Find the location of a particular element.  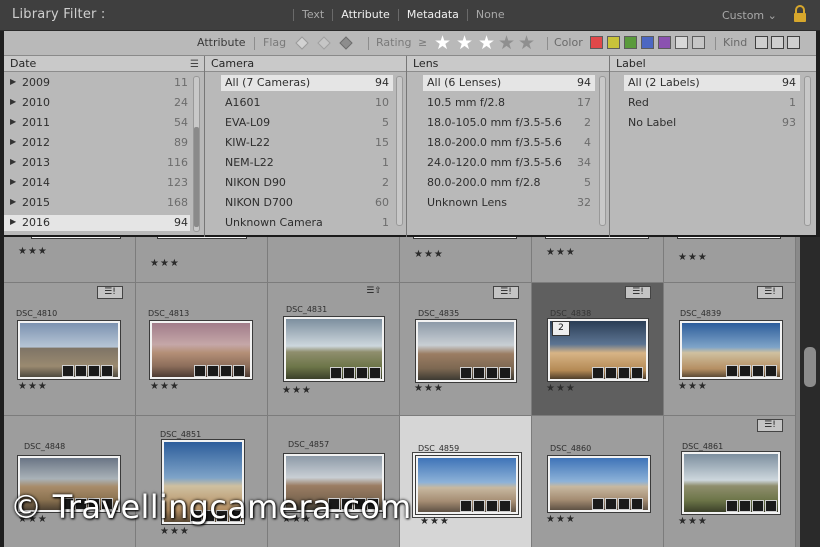

tab-metadata: Metadata is located at coordinates (433, 14).